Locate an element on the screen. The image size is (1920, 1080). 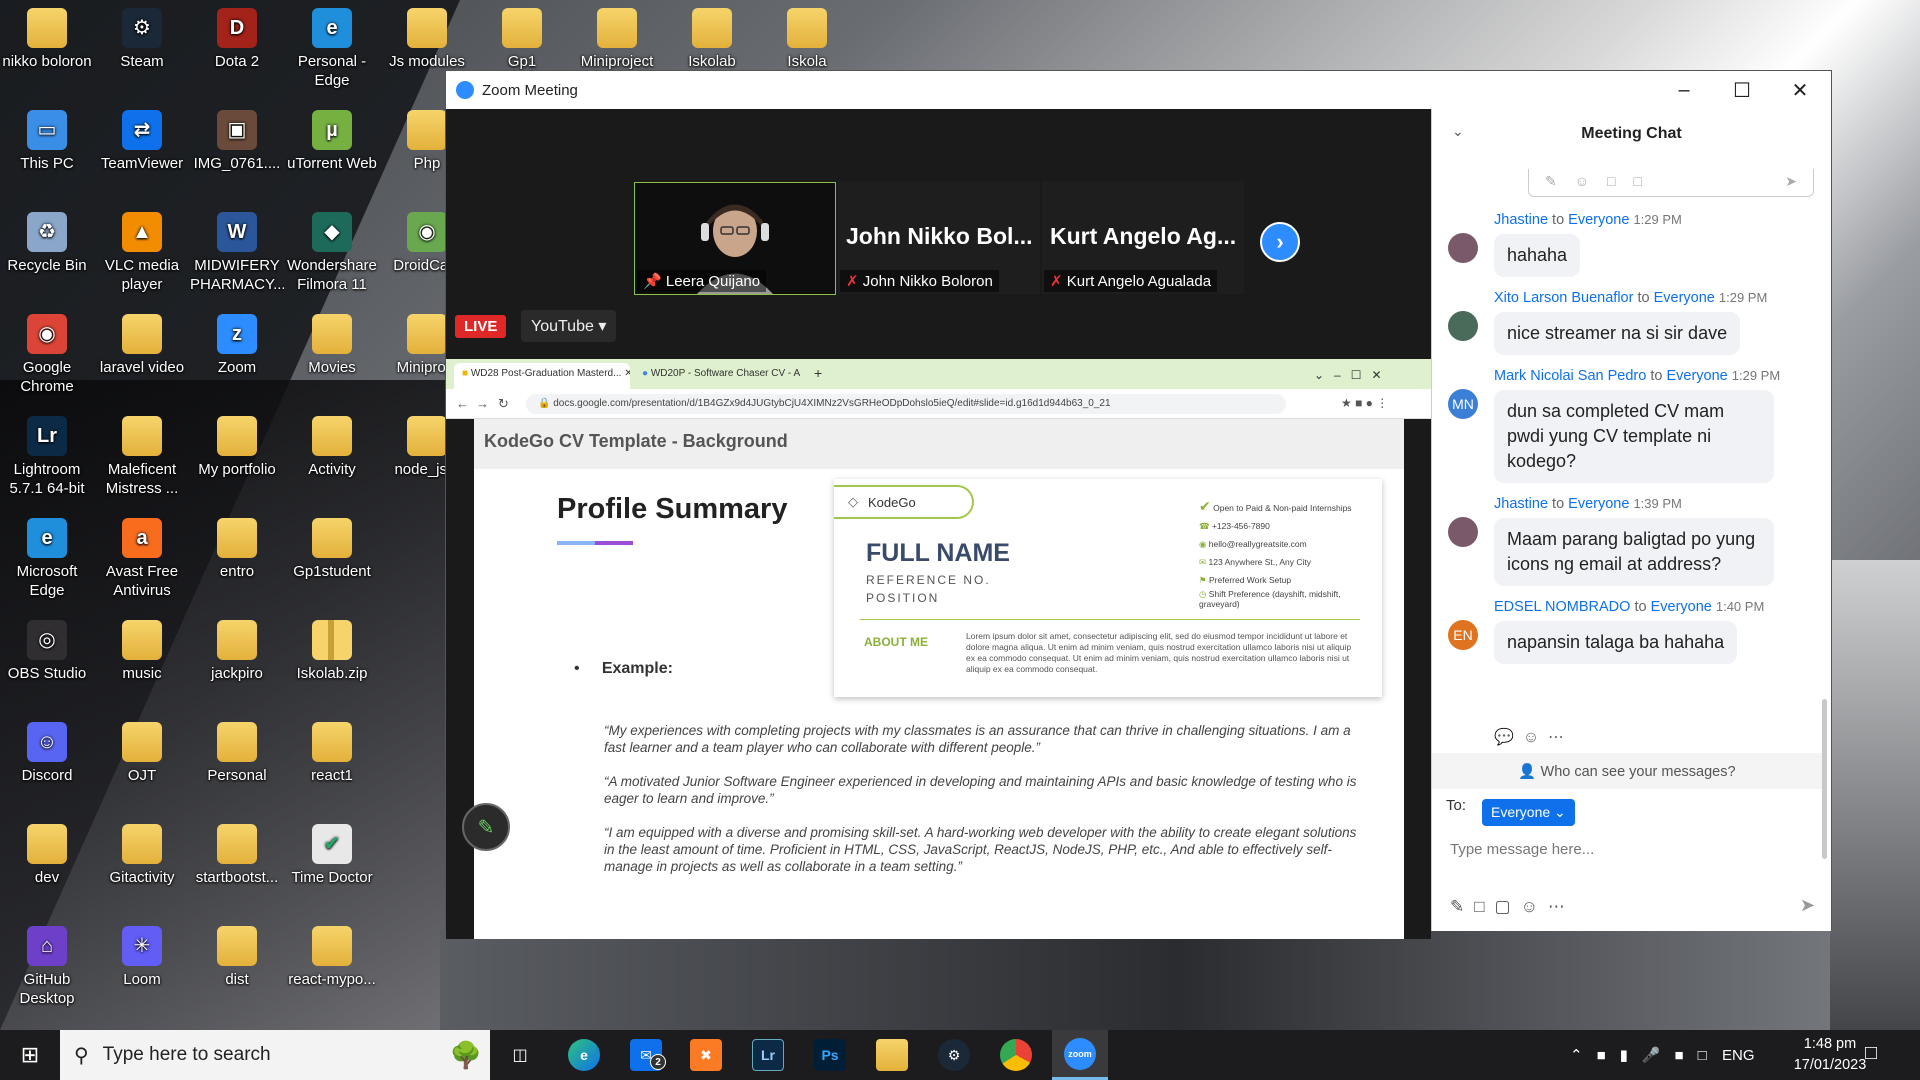
desktop-icon: µ uTorrent Web is located at coordinates (332, 141).